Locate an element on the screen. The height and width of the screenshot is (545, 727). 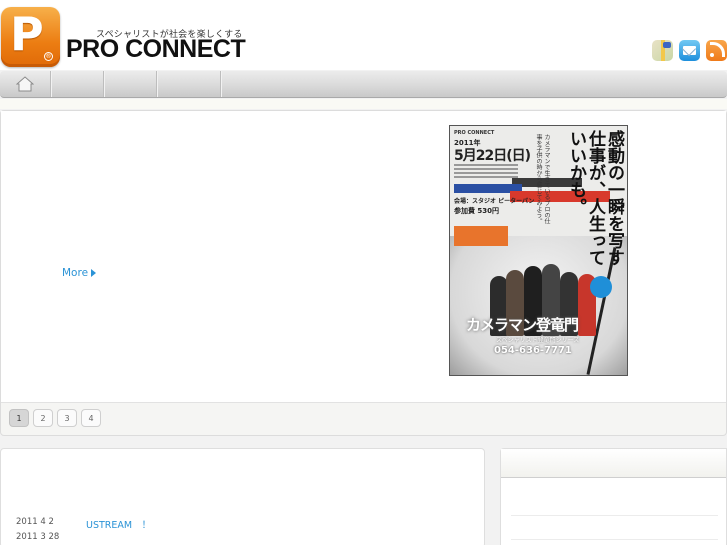
page-button-1: 1 is located at coordinates (19, 418).